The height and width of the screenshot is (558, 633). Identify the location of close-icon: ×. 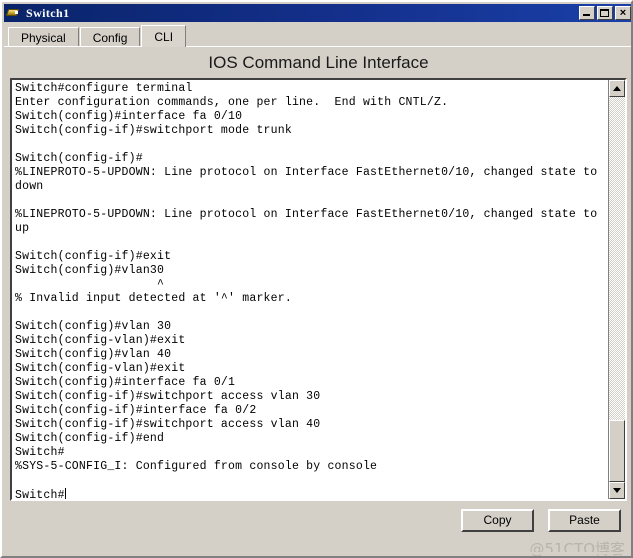
(623, 13).